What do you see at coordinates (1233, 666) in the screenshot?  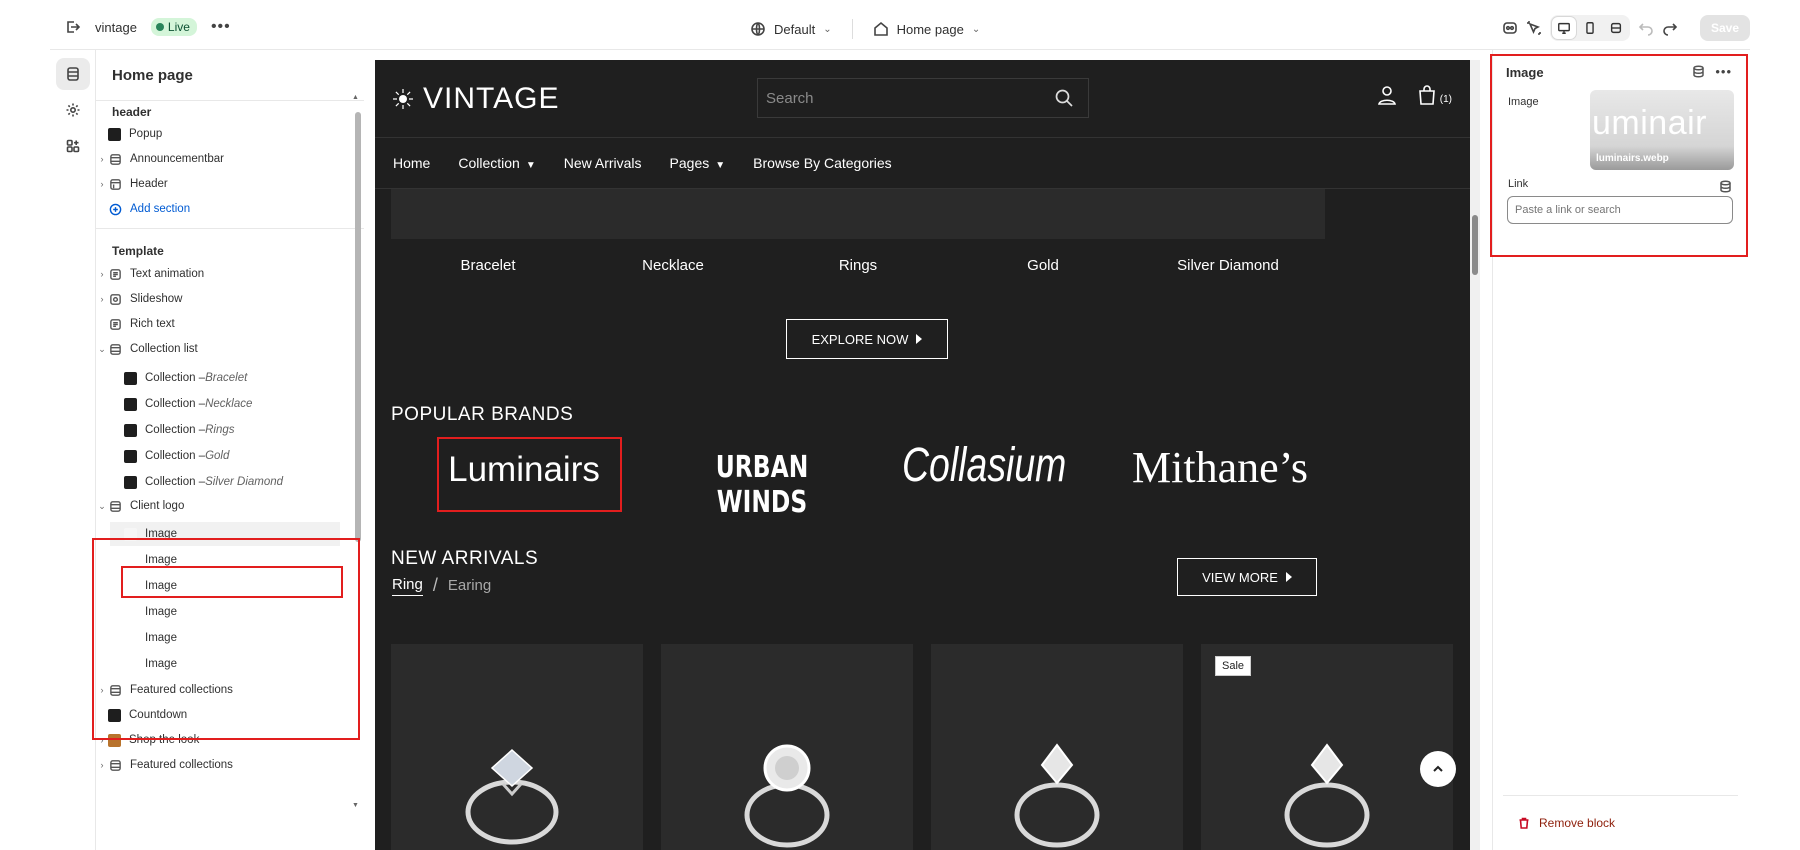 I see `sale-badge: Sale` at bounding box center [1233, 666].